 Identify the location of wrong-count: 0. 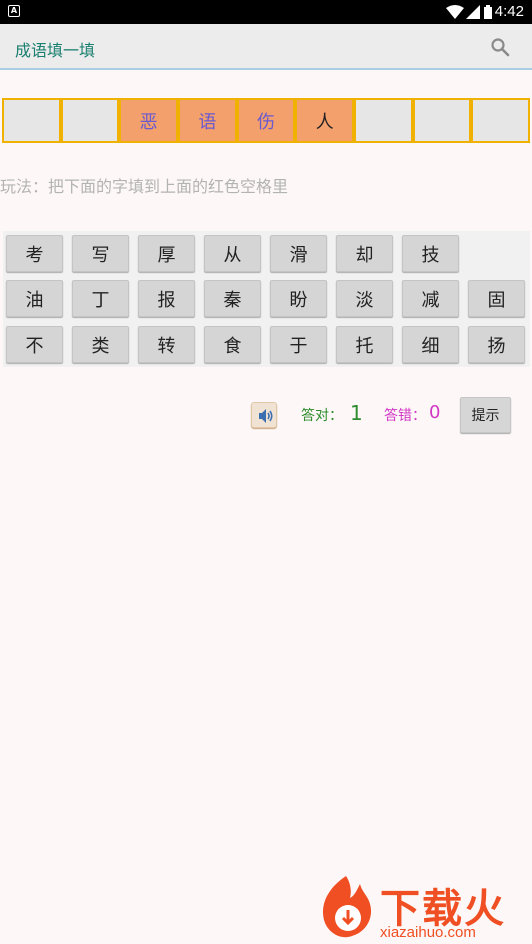
(435, 412).